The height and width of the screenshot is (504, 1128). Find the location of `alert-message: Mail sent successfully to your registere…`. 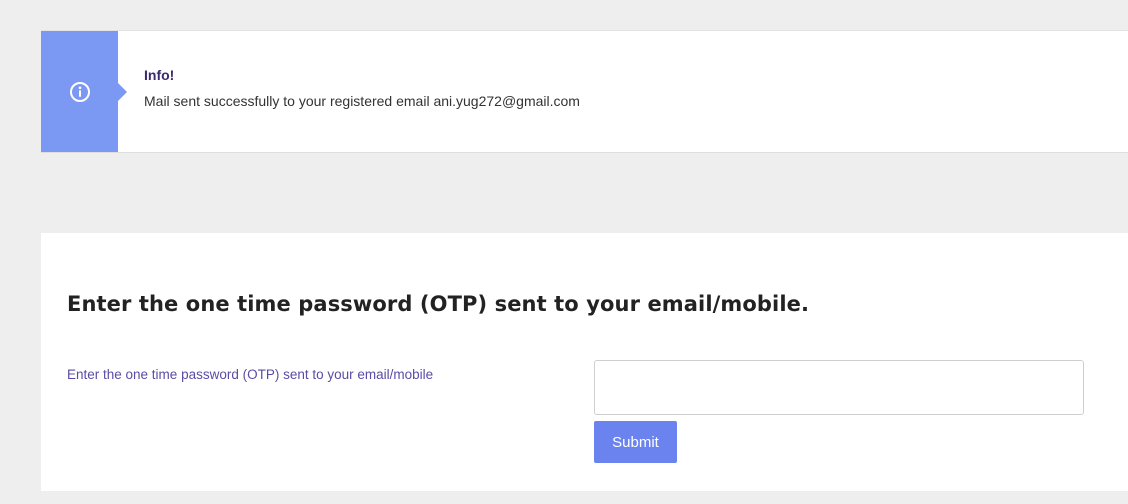

alert-message: Mail sent successfully to your registere… is located at coordinates (362, 101).